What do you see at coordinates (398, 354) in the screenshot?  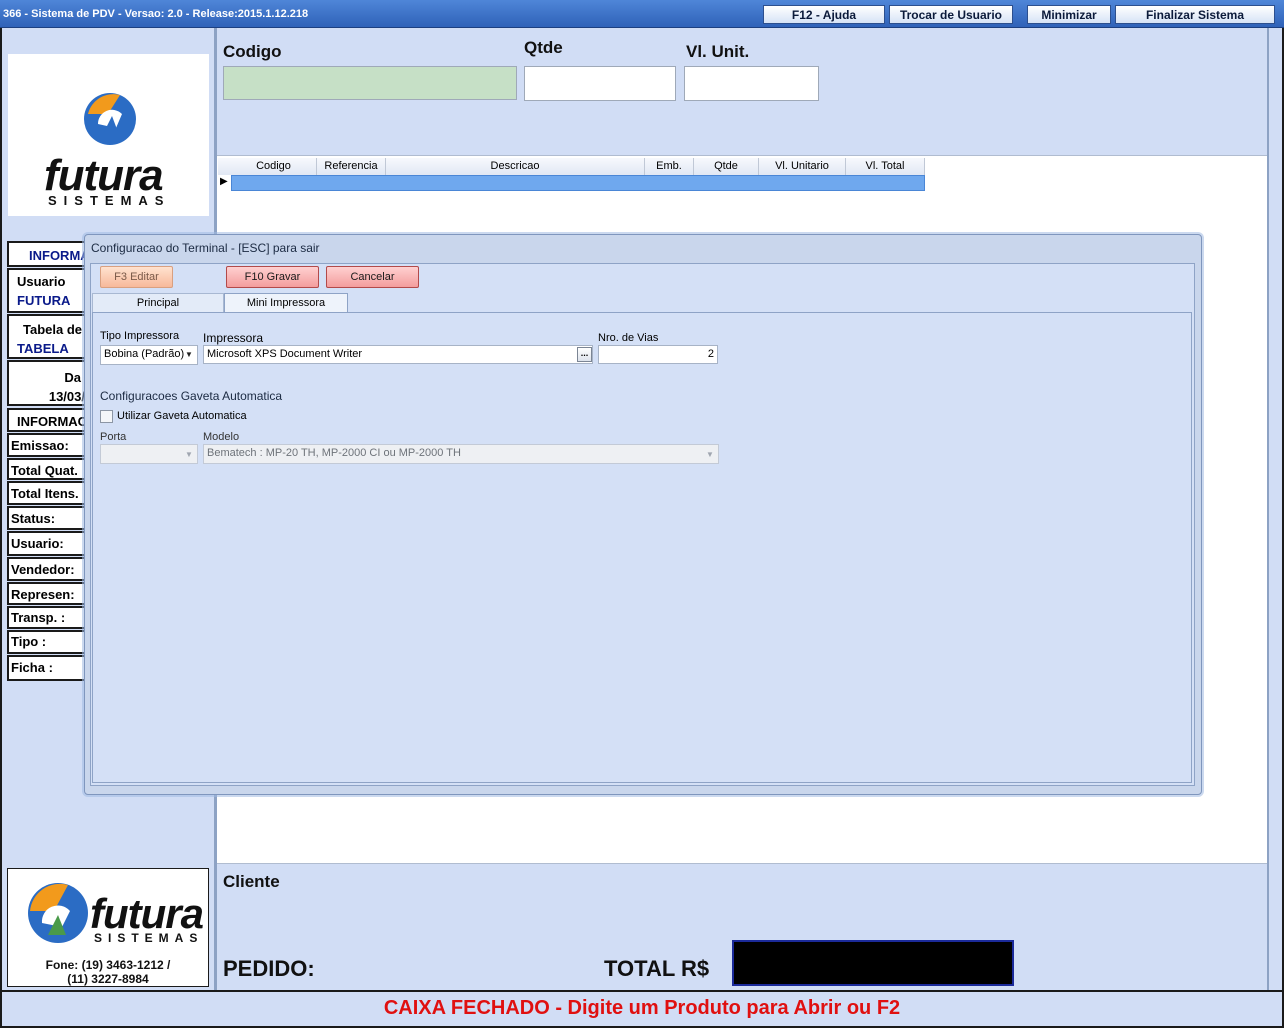 I see `printer-input: Microsoft XPS Document Writer` at bounding box center [398, 354].